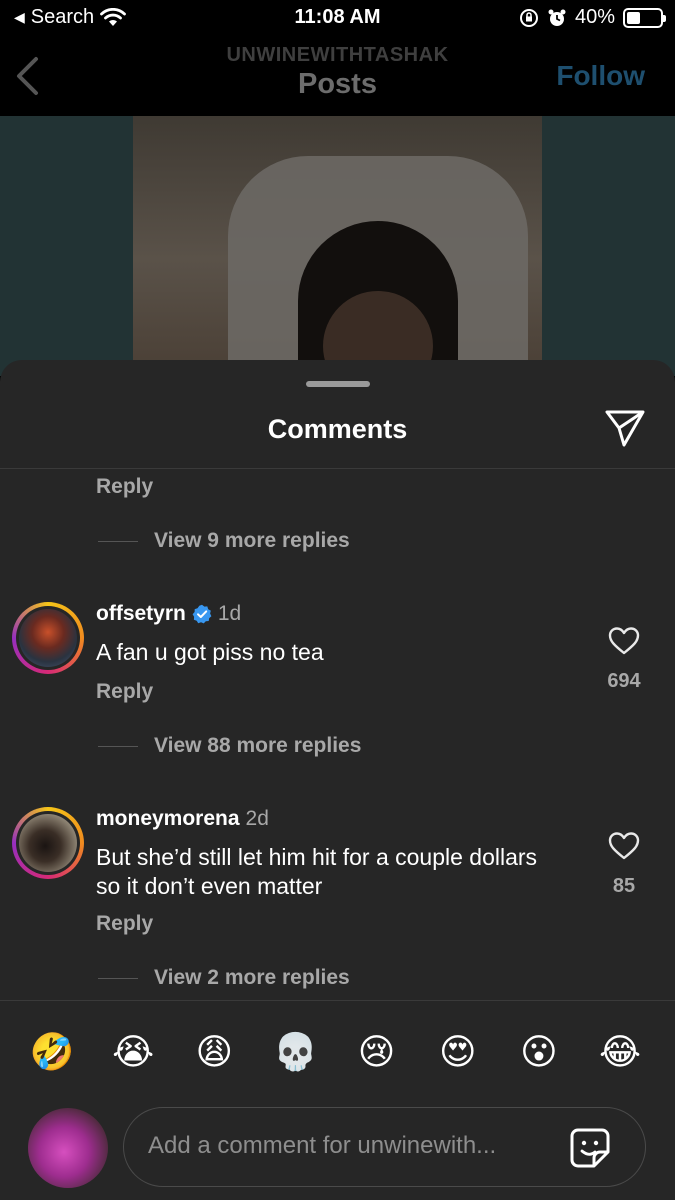 This screenshot has height=1200, width=675. I want to click on view-more-replies: View 9 more replies, so click(224, 541).